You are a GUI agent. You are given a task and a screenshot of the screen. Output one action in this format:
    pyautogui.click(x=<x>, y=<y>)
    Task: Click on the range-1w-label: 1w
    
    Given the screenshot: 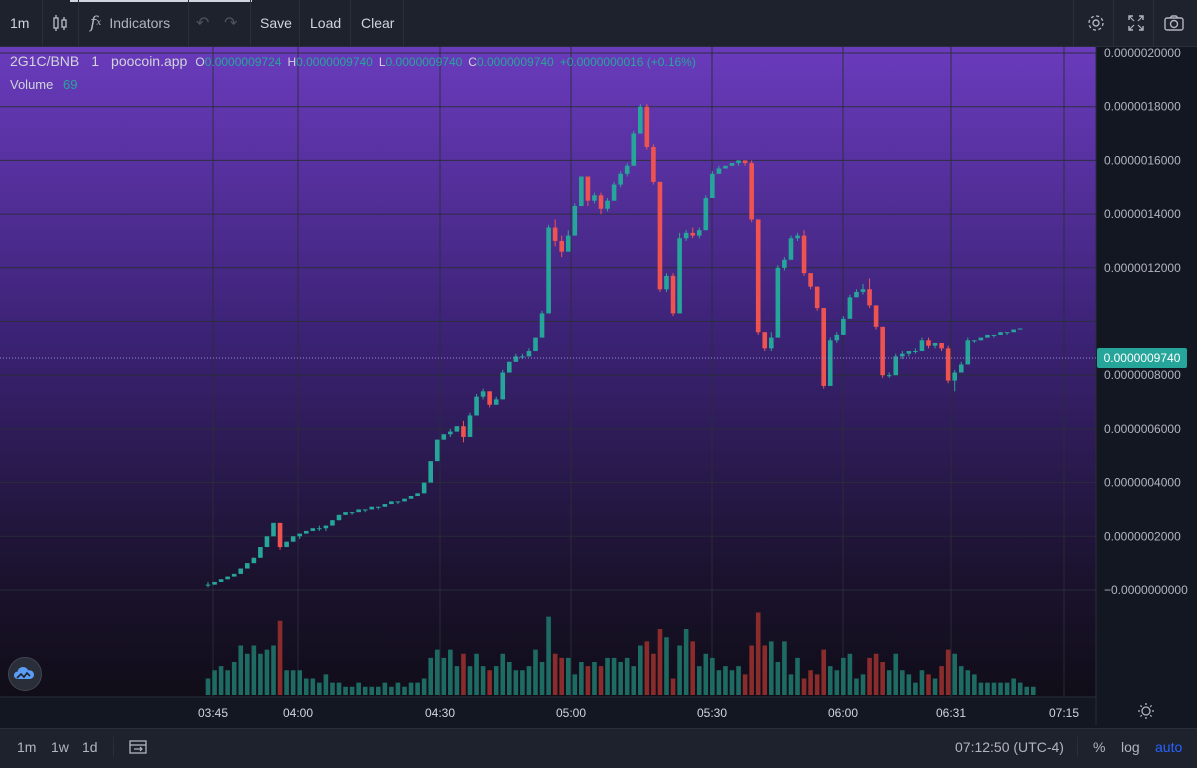 What is the action you would take?
    pyautogui.click(x=60, y=747)
    